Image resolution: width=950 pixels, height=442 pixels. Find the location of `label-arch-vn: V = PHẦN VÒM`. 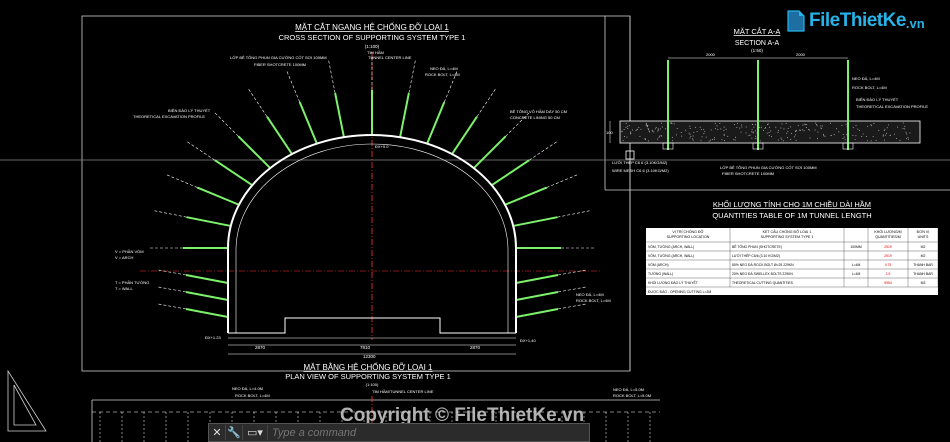

label-arch-vn: V = PHẦN VÒM is located at coordinates (129, 251).